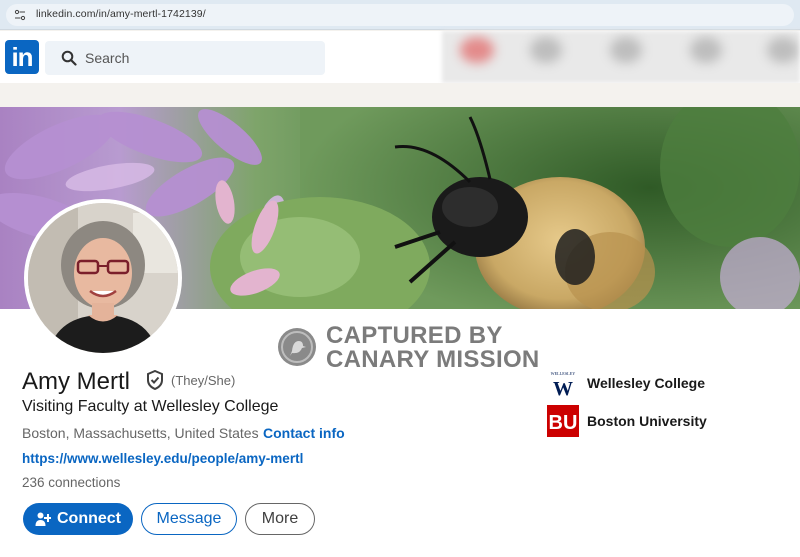  I want to click on page-gap, so click(400, 95).